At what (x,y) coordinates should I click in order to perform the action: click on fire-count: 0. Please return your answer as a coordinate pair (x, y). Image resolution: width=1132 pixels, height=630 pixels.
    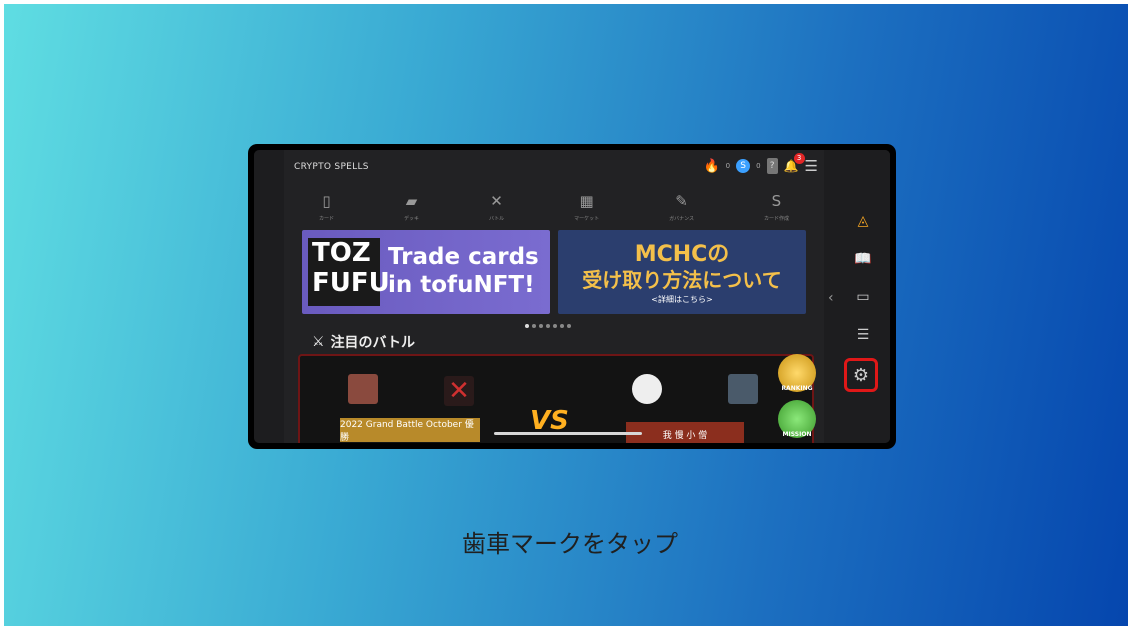
    Looking at the image, I should click on (728, 166).